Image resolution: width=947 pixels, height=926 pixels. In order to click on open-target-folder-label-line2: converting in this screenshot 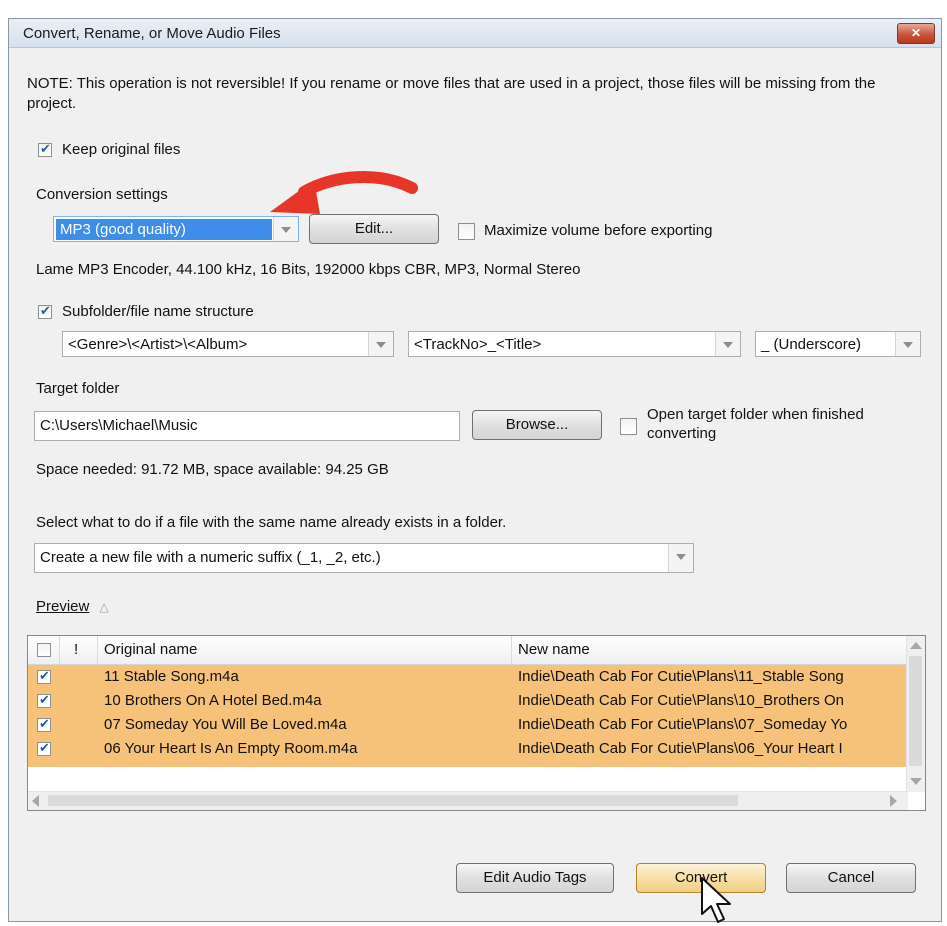, I will do `click(682, 433)`.